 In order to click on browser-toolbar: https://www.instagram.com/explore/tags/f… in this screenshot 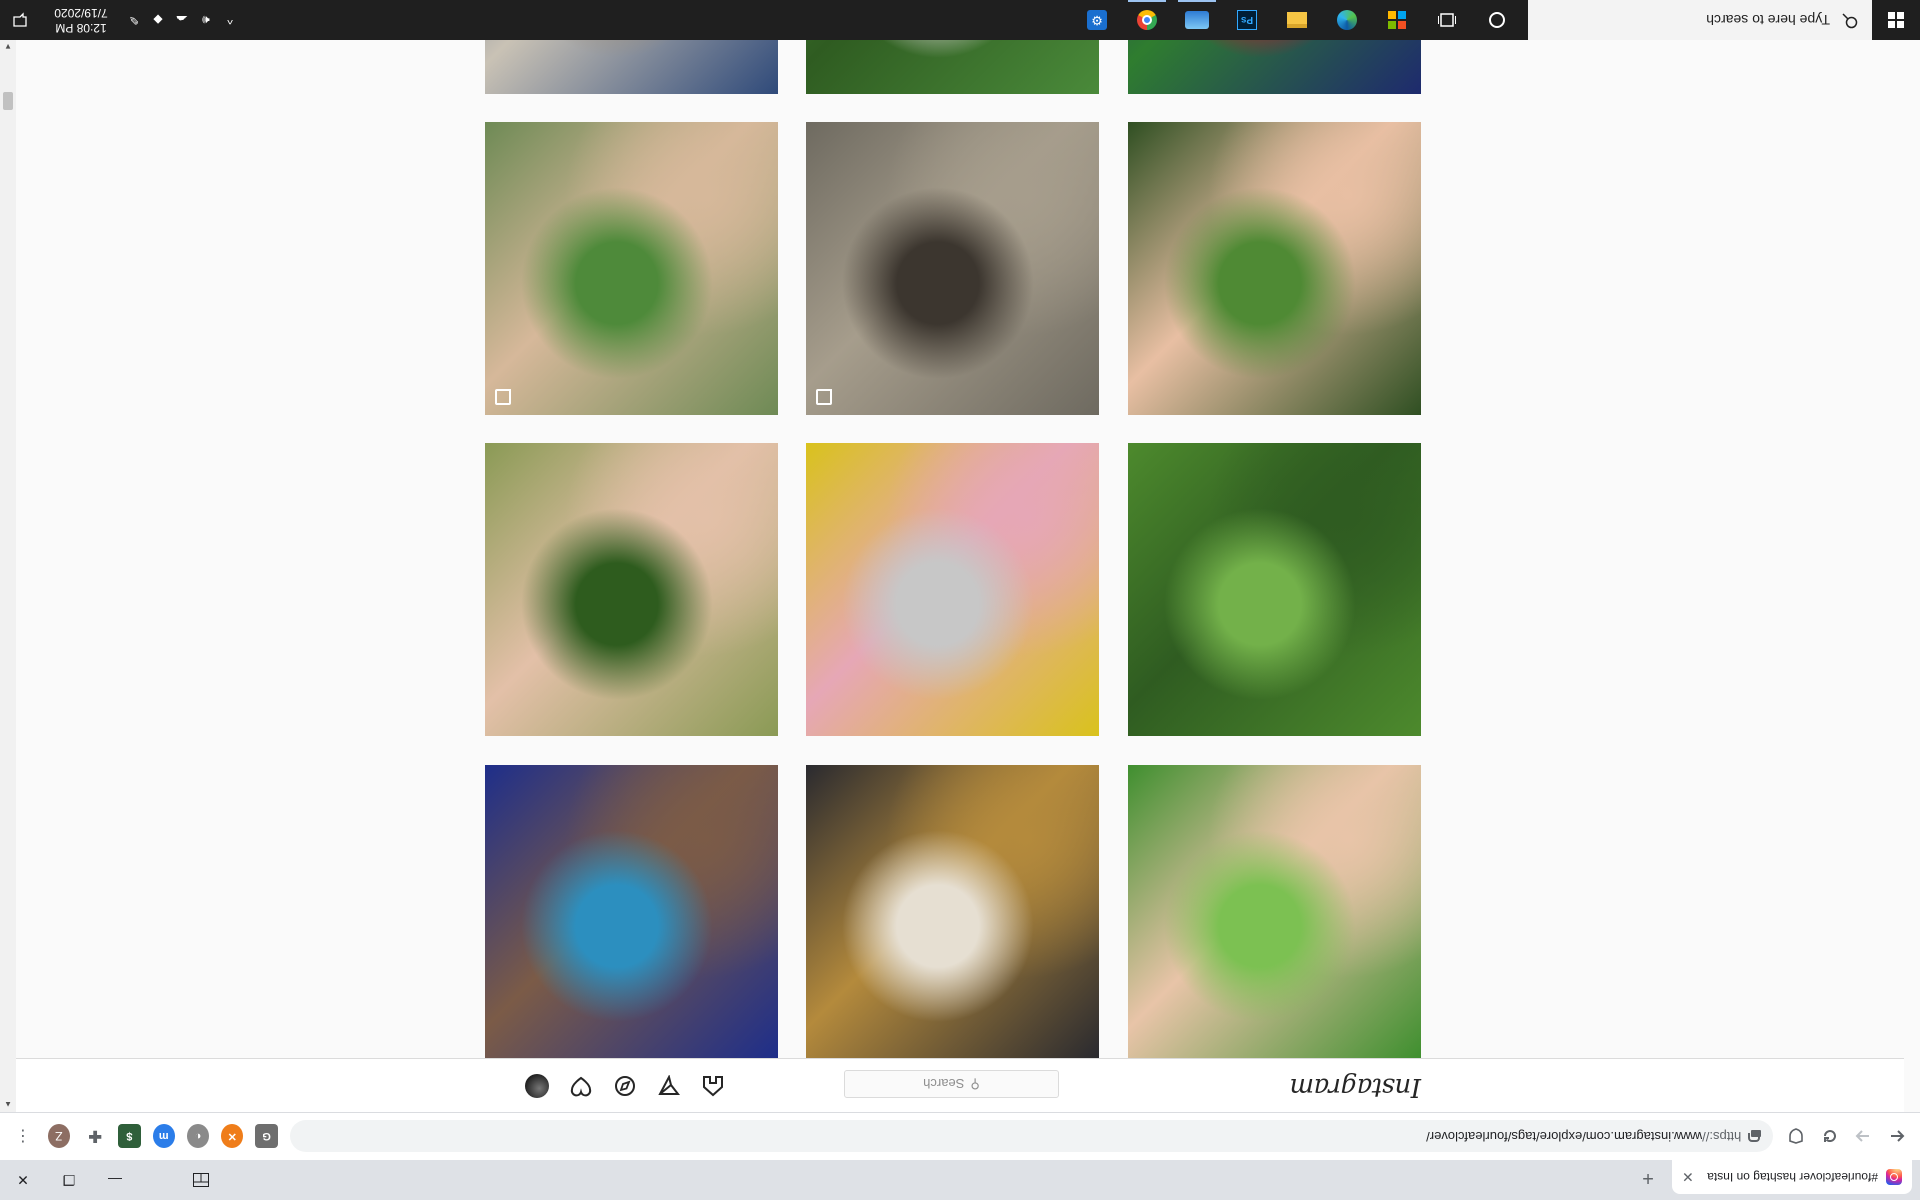, I will do `click(960, 1136)`.